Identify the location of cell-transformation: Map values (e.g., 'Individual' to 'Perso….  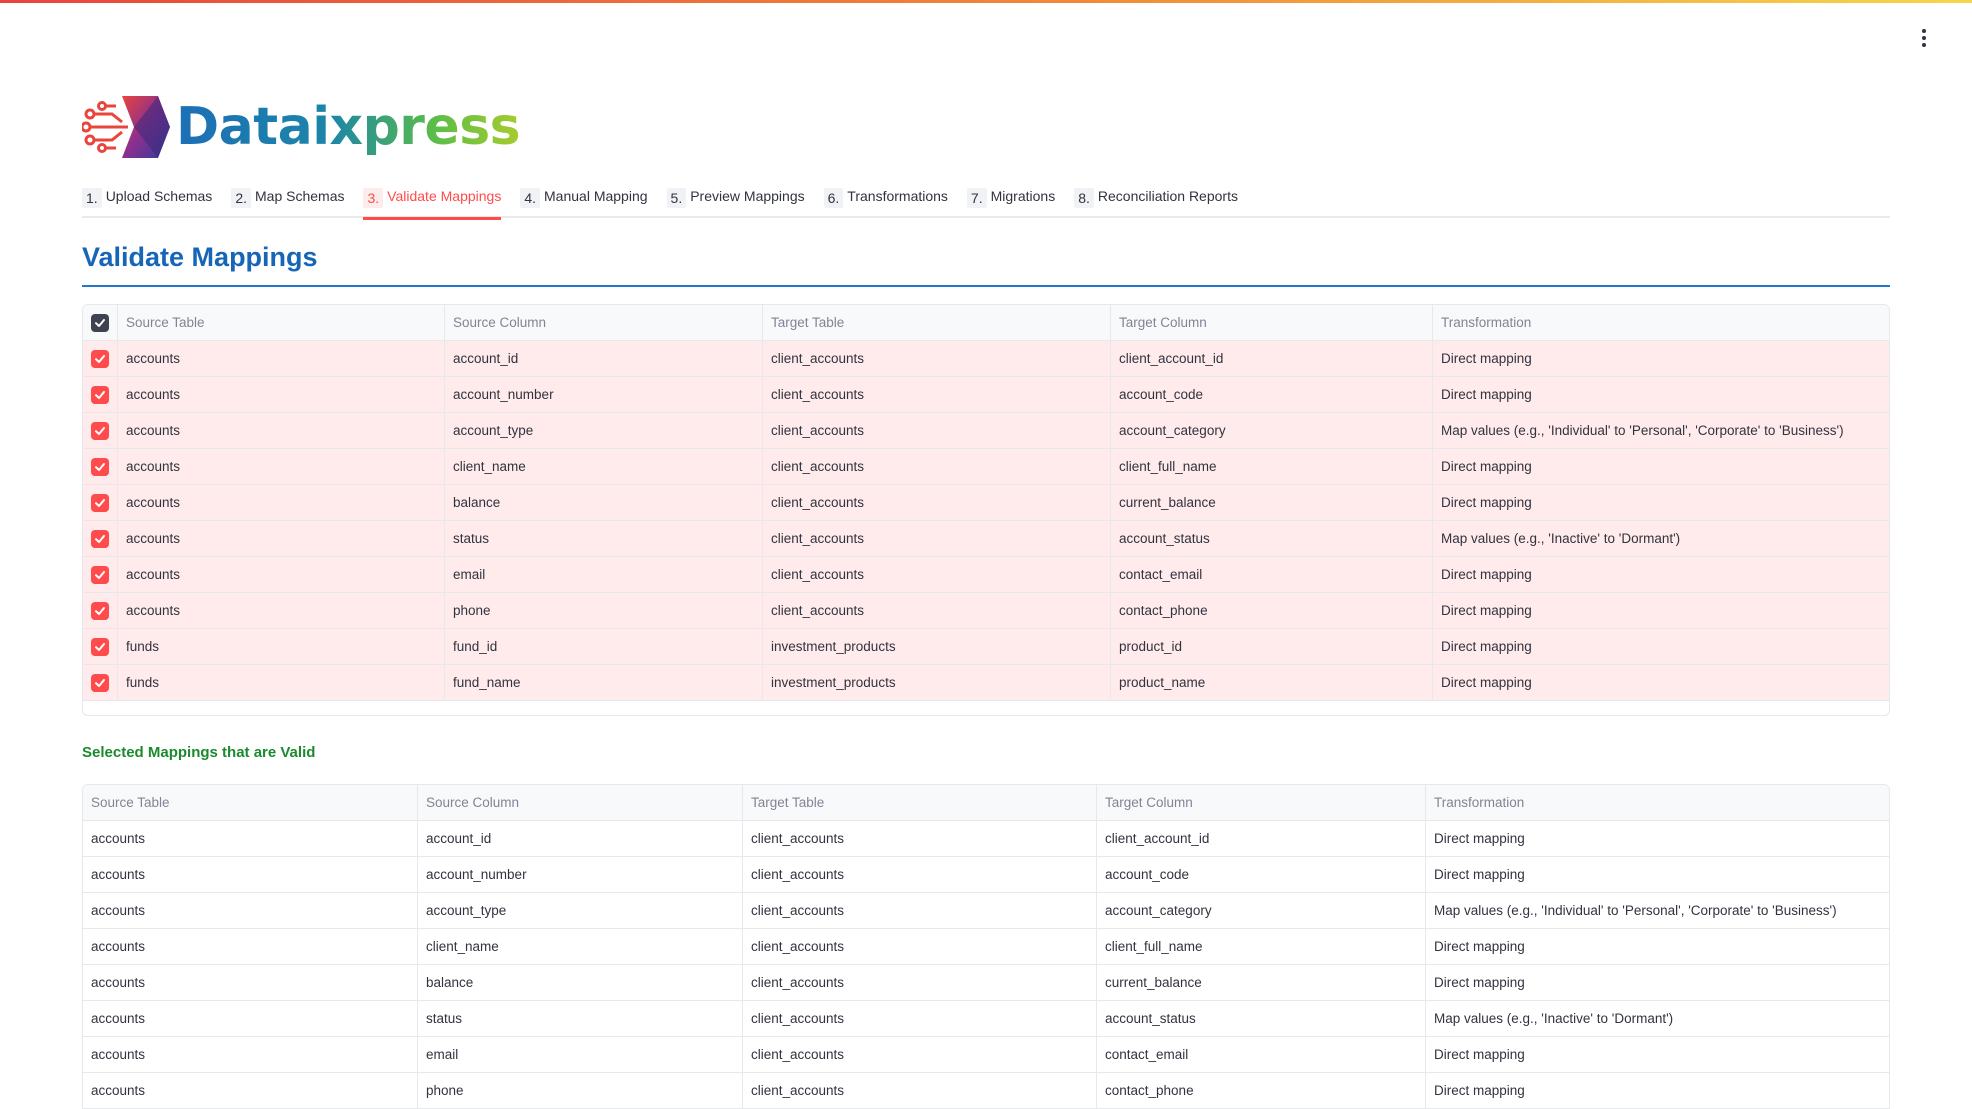
(1635, 910).